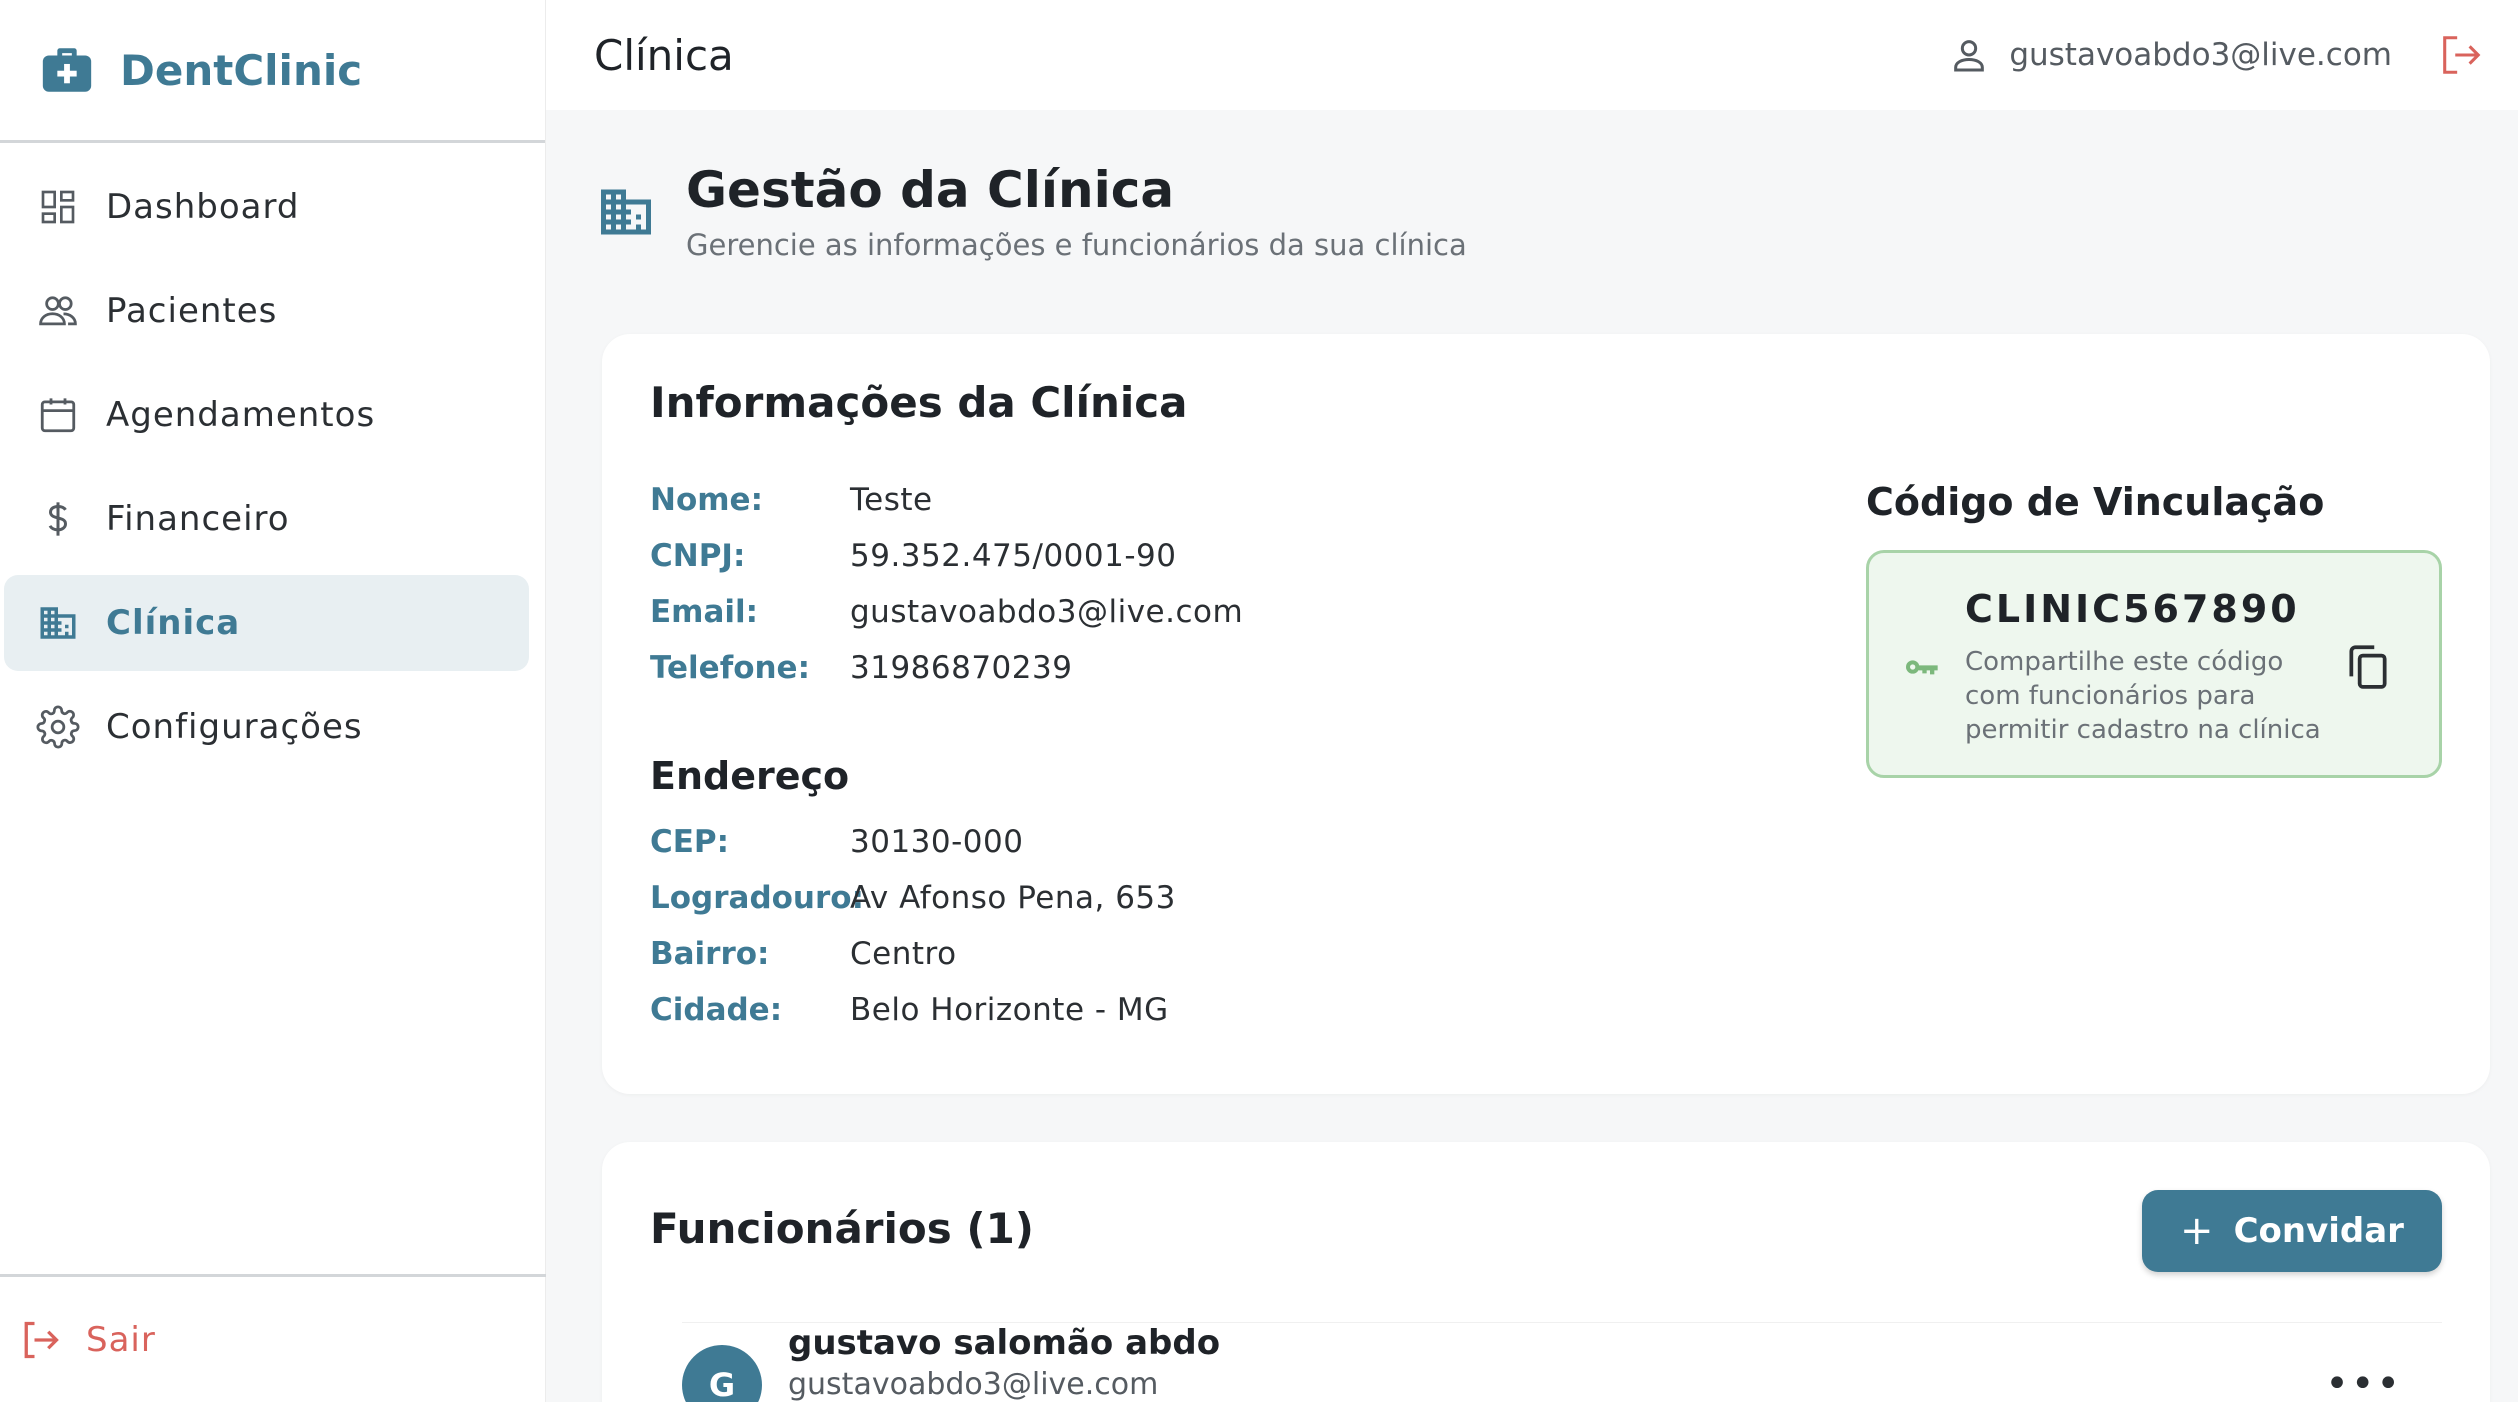 This screenshot has width=2518, height=1402. What do you see at coordinates (757, 898) in the screenshot?
I see `field-label: Logradouro:` at bounding box center [757, 898].